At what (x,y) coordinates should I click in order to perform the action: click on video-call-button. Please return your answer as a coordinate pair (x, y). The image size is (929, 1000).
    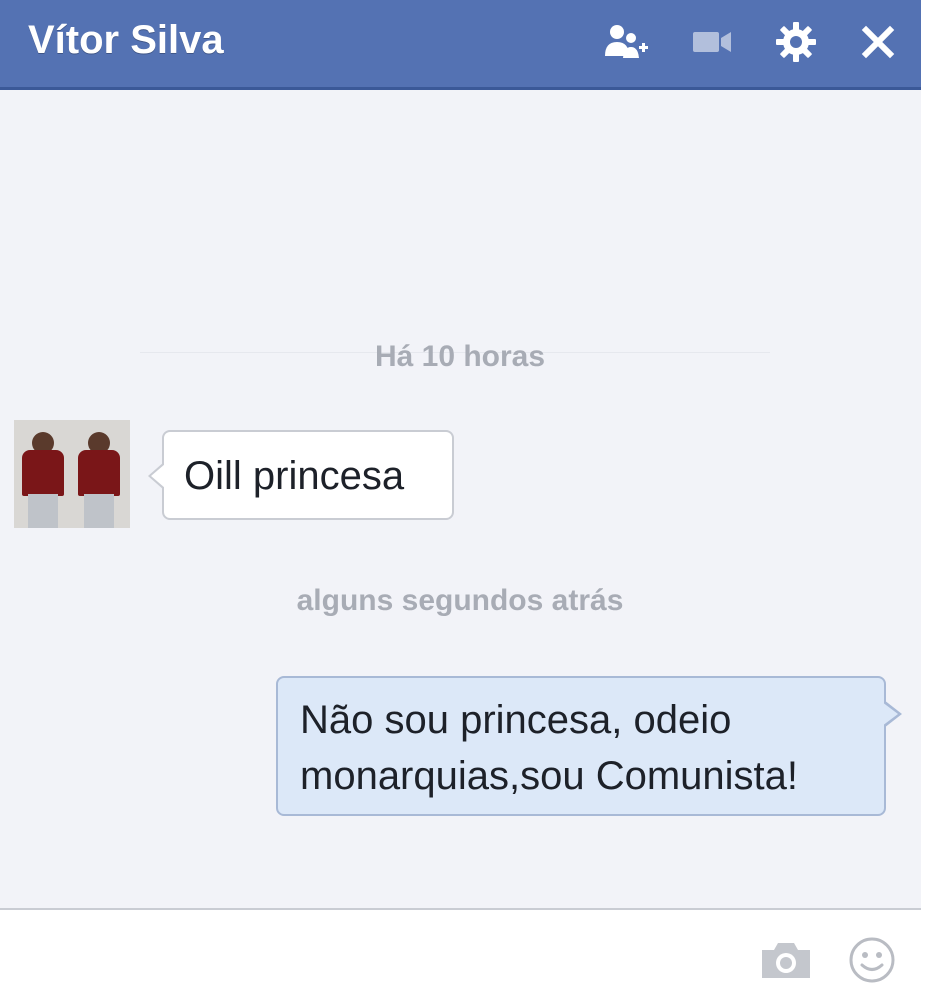
    Looking at the image, I should click on (712, 42).